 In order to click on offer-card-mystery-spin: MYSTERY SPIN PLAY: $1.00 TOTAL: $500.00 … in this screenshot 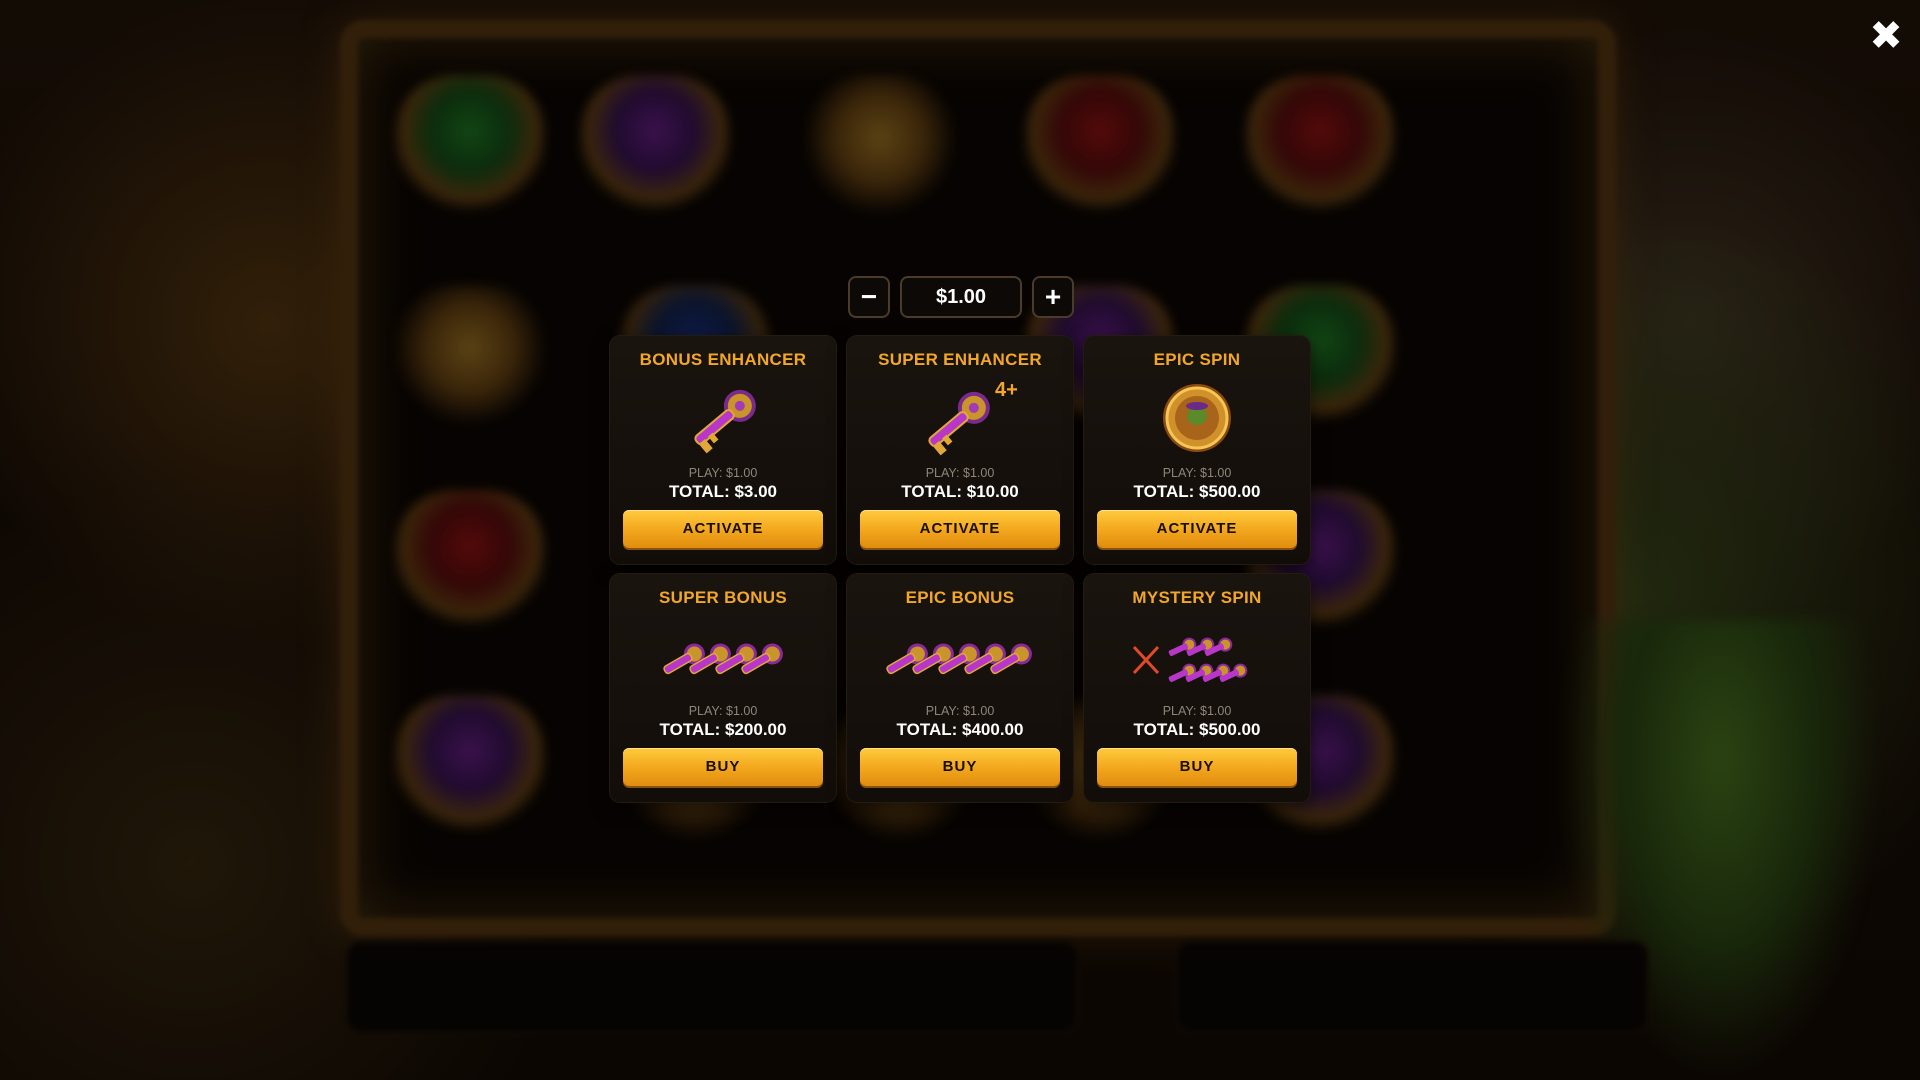, I will do `click(1197, 688)`.